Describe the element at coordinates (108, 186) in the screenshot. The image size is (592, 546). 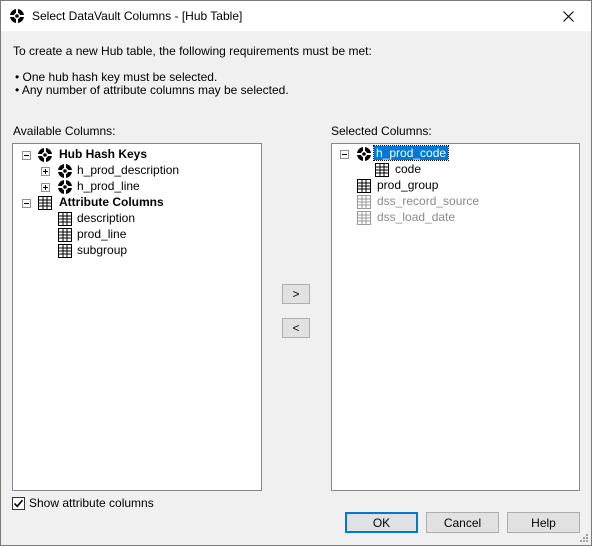
I see `tree-item-hub-key: h_prod_line` at that location.